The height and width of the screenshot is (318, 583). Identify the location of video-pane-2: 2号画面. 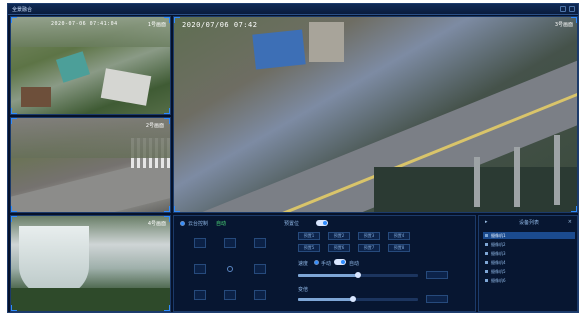
(90, 165).